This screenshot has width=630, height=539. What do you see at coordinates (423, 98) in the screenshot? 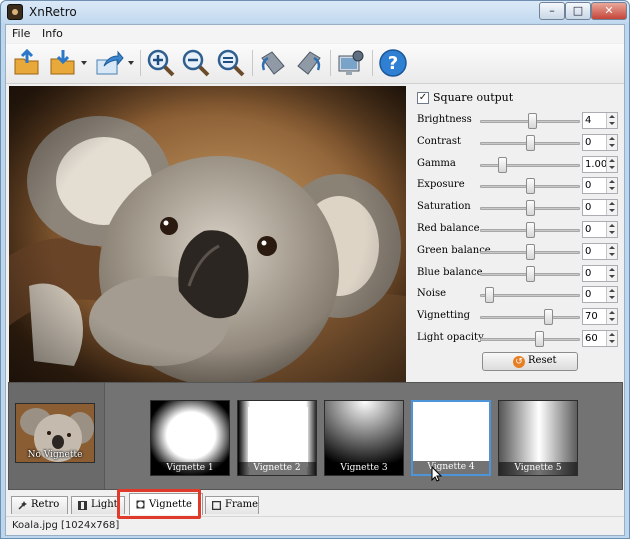
I see `square-output-checkbox: ✓` at bounding box center [423, 98].